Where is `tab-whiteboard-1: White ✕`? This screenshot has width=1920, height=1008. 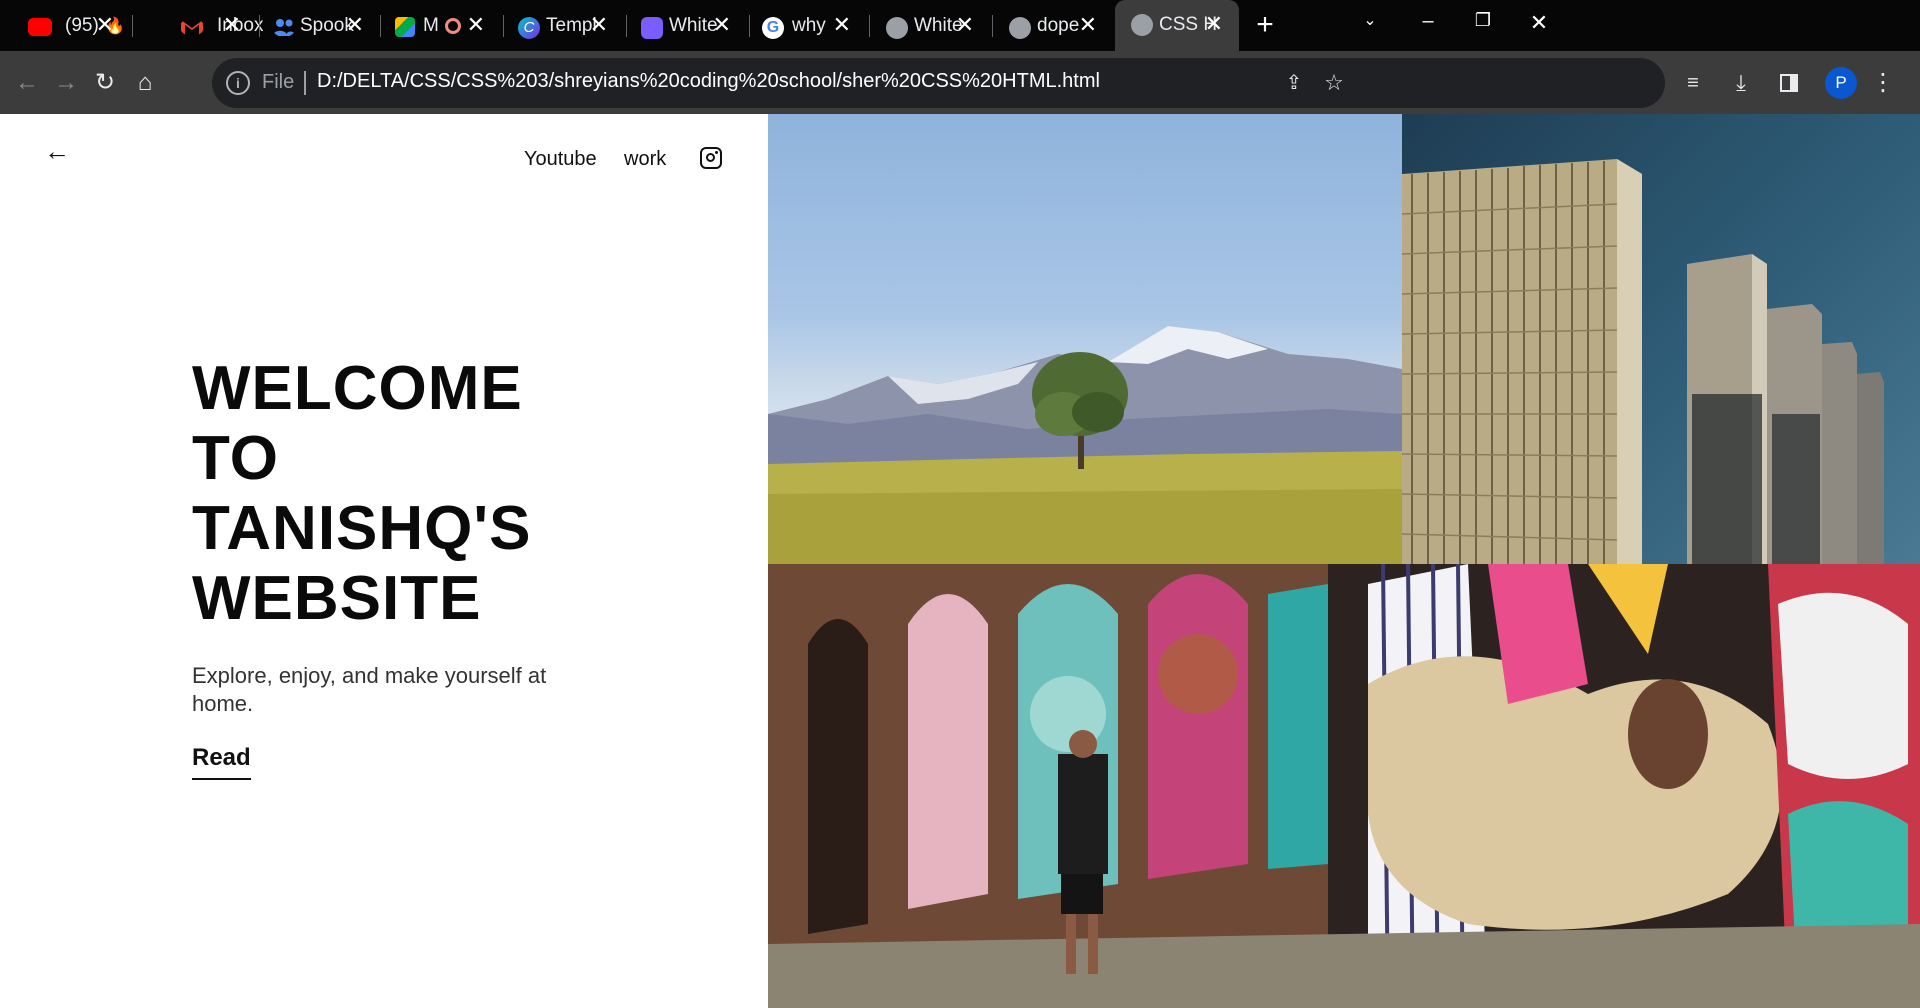 tab-whiteboard-1: White ✕ is located at coordinates (688, 26).